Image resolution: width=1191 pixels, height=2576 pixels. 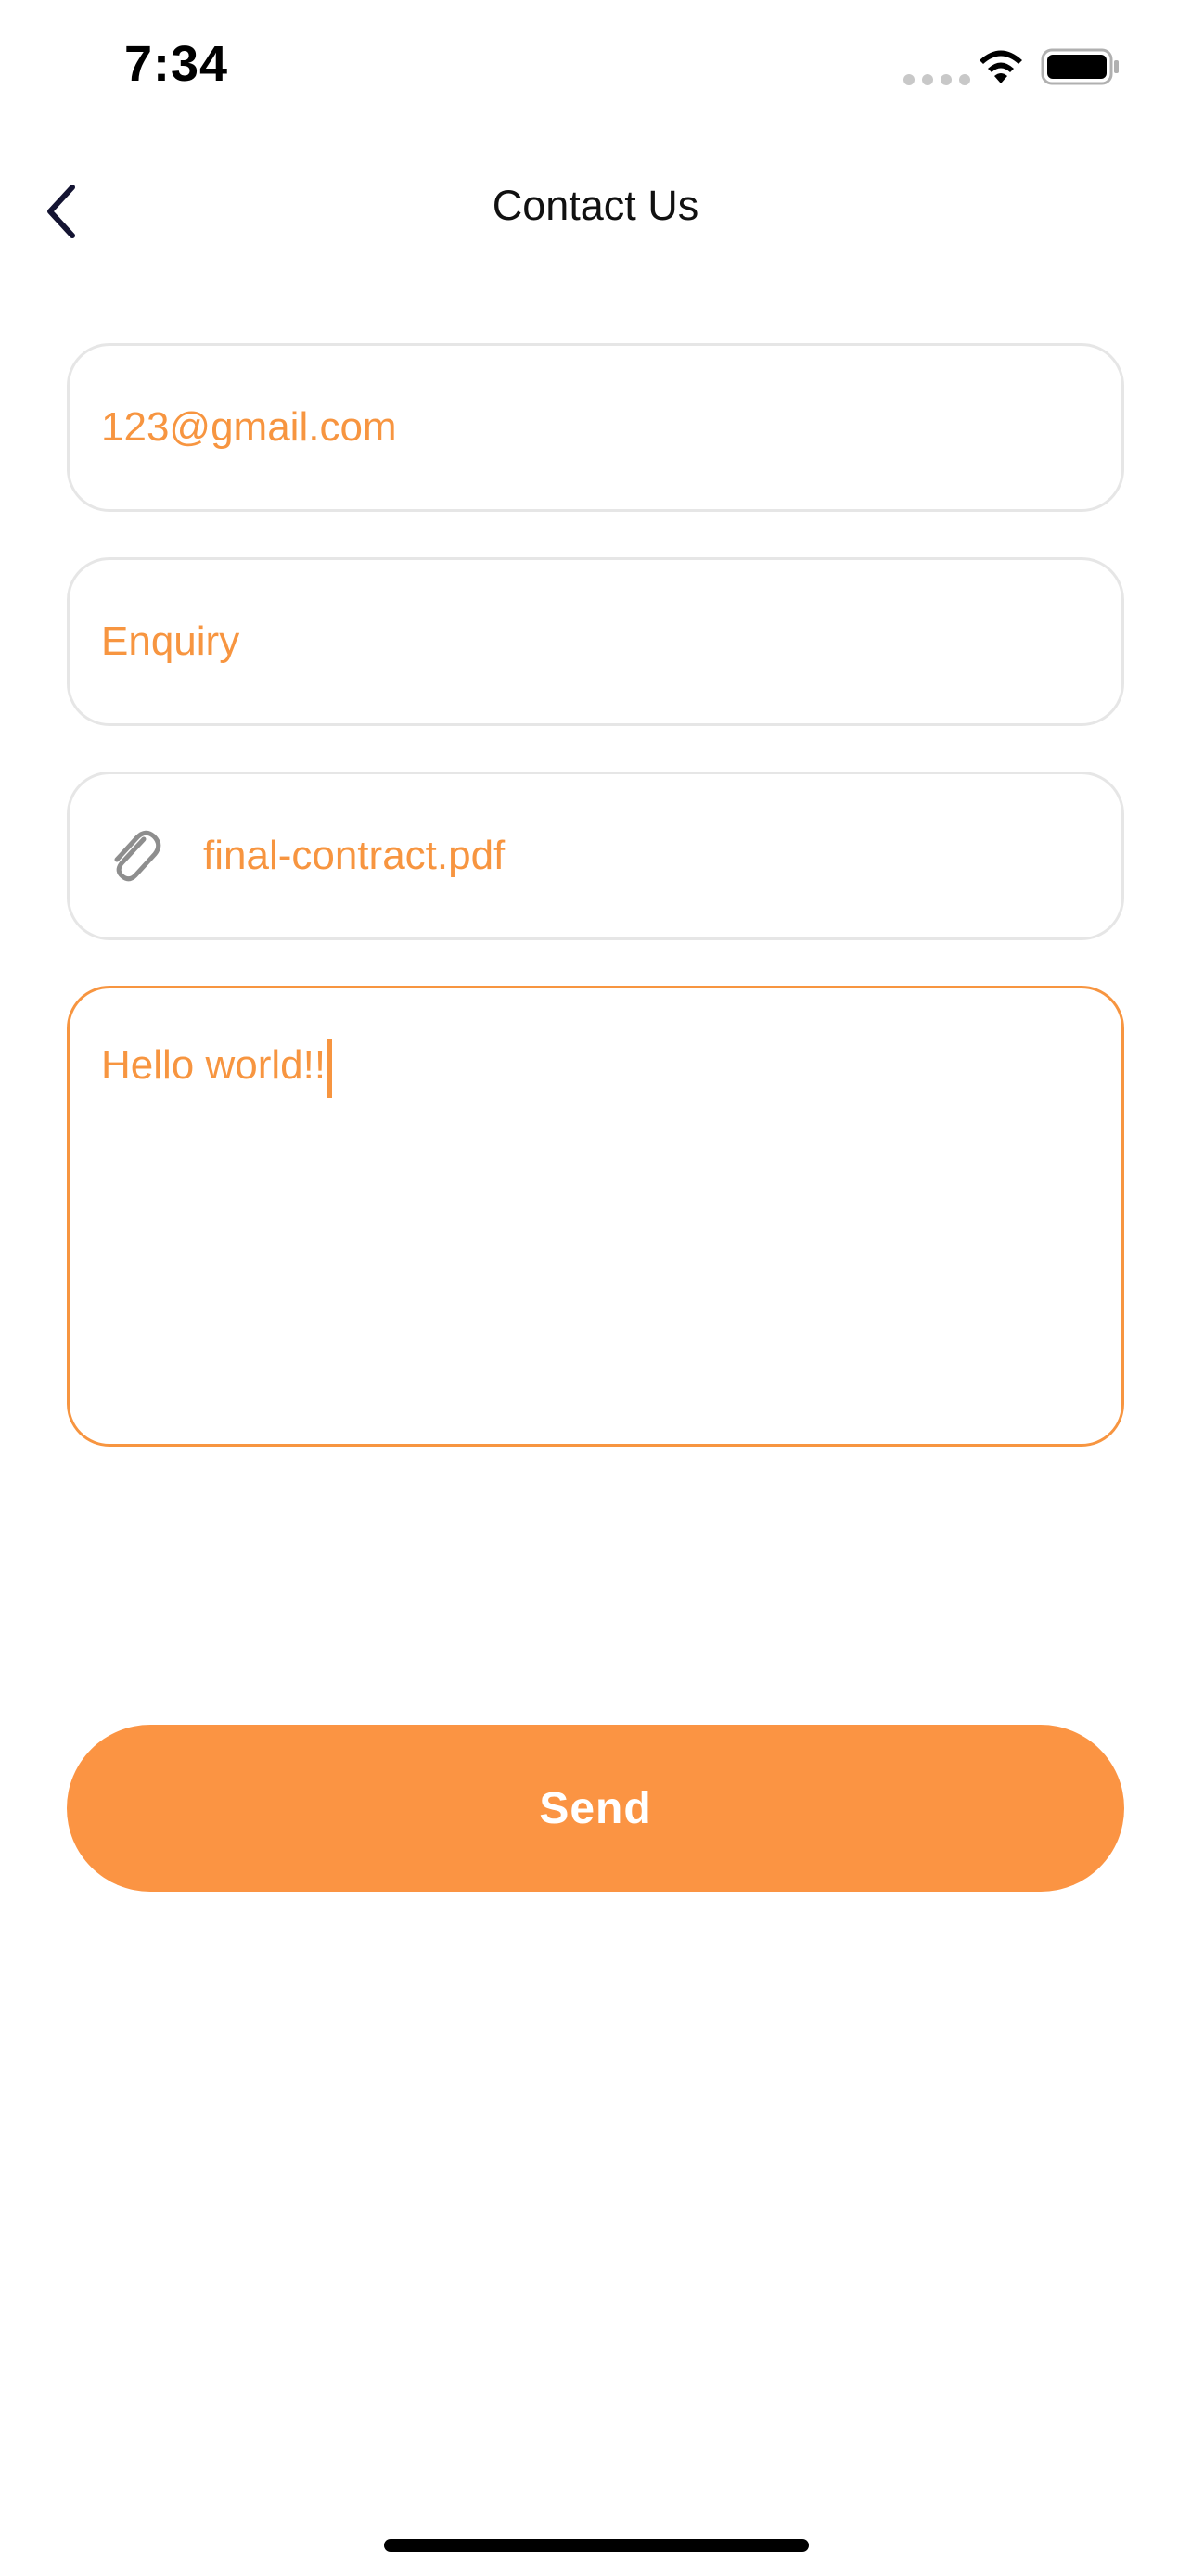 I want to click on email-field-value: 123@gmail.com, so click(x=249, y=427).